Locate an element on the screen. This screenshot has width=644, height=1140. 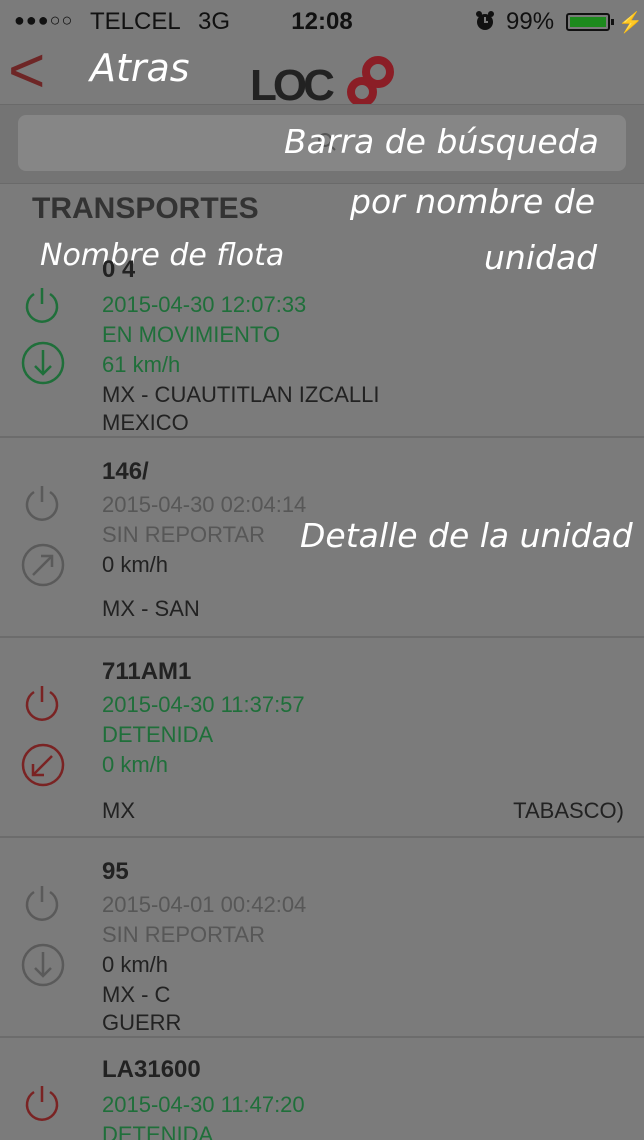
unit-datetime: 2015-04-30 02:04:14 is located at coordinates (204, 504).